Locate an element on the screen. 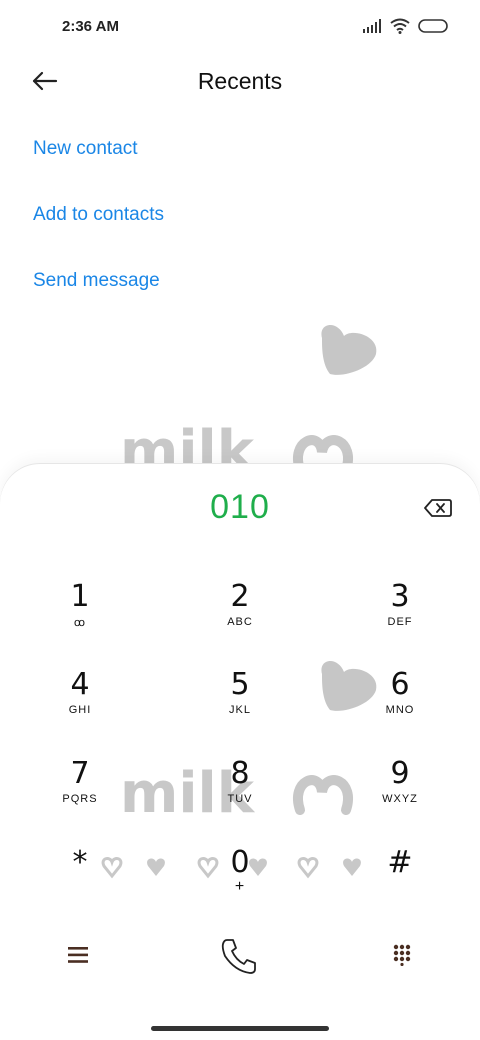  key-2: 2 ABC is located at coordinates (240, 615).